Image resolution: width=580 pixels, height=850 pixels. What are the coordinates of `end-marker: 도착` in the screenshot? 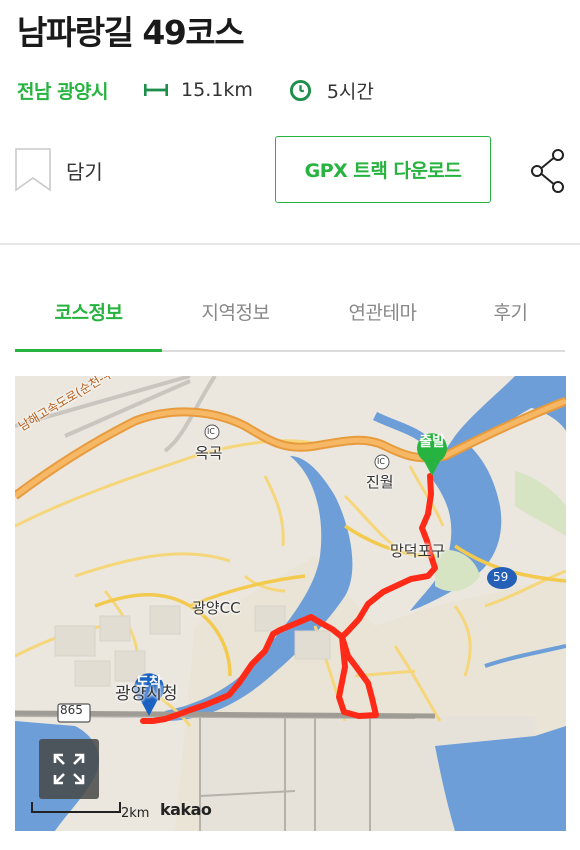 It's located at (149, 688).